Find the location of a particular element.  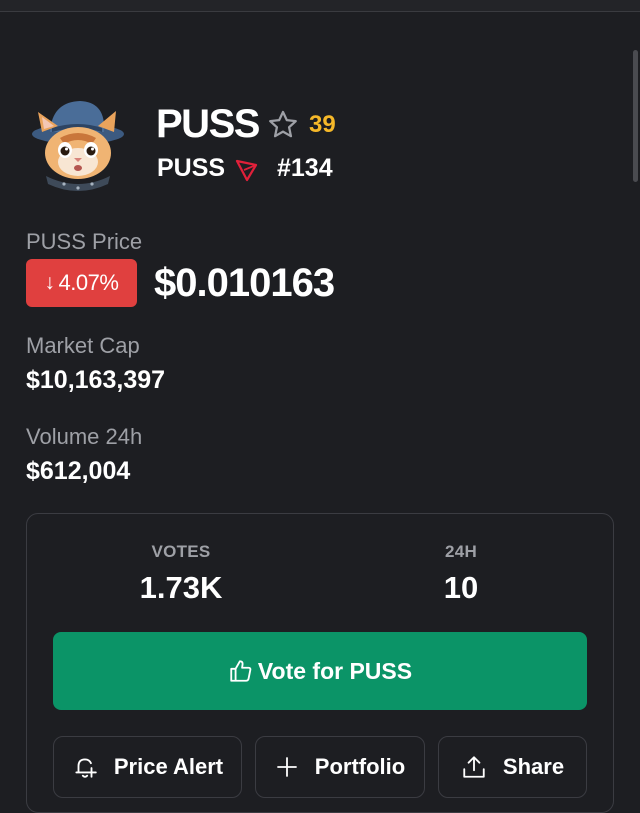

tron-icon is located at coordinates (247, 170).